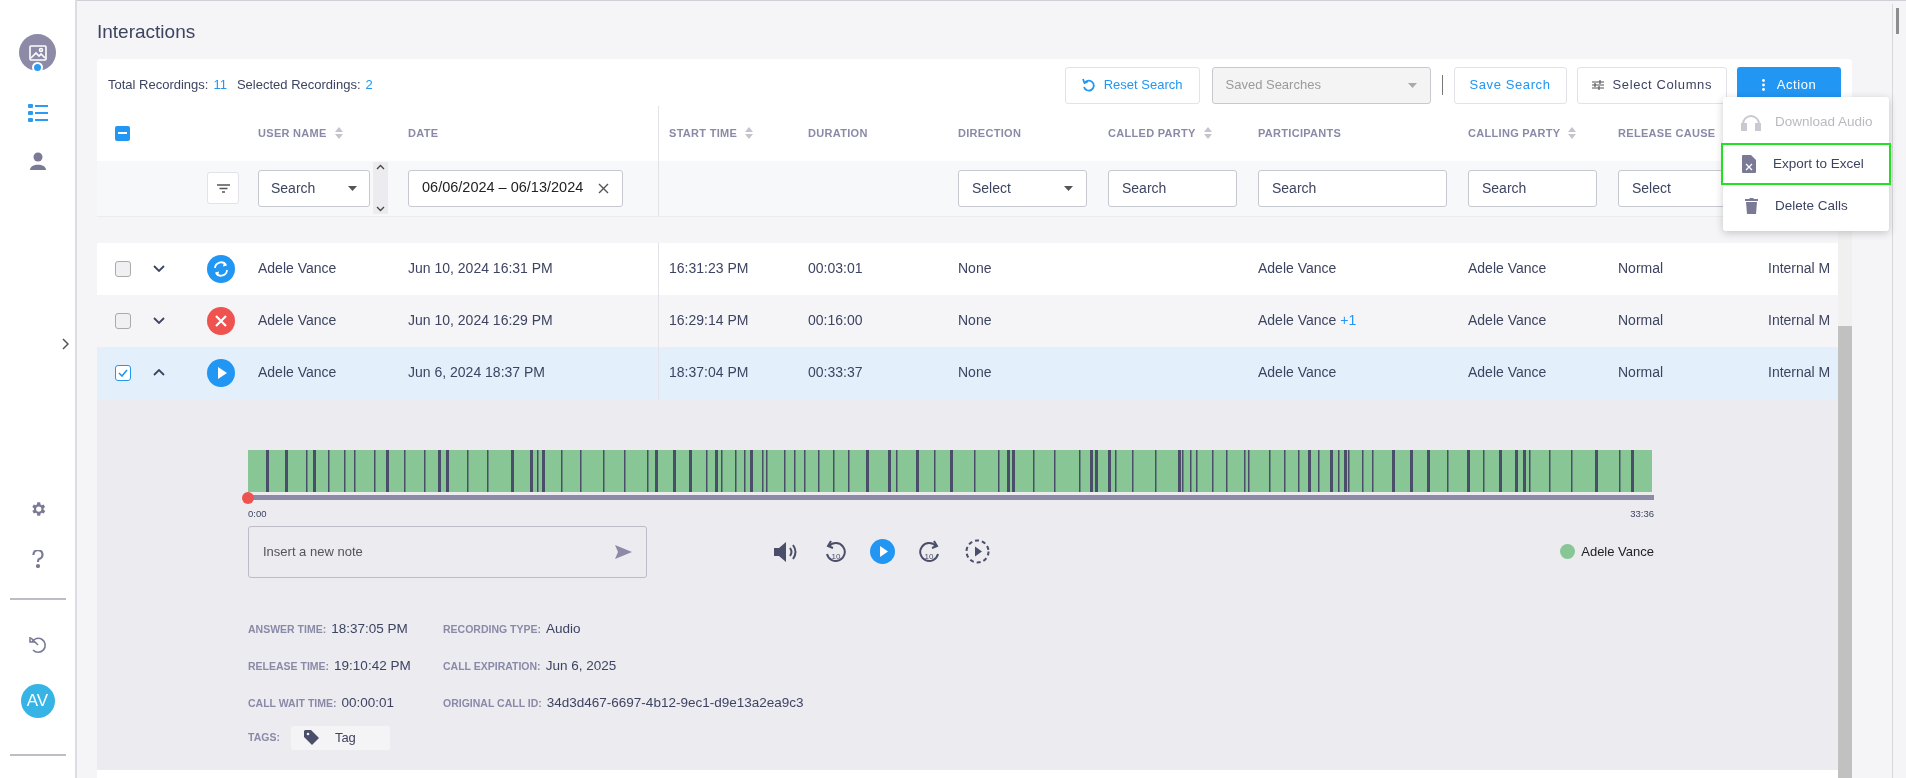 The image size is (1906, 778). I want to click on save-search-button: Save Search, so click(1510, 85).